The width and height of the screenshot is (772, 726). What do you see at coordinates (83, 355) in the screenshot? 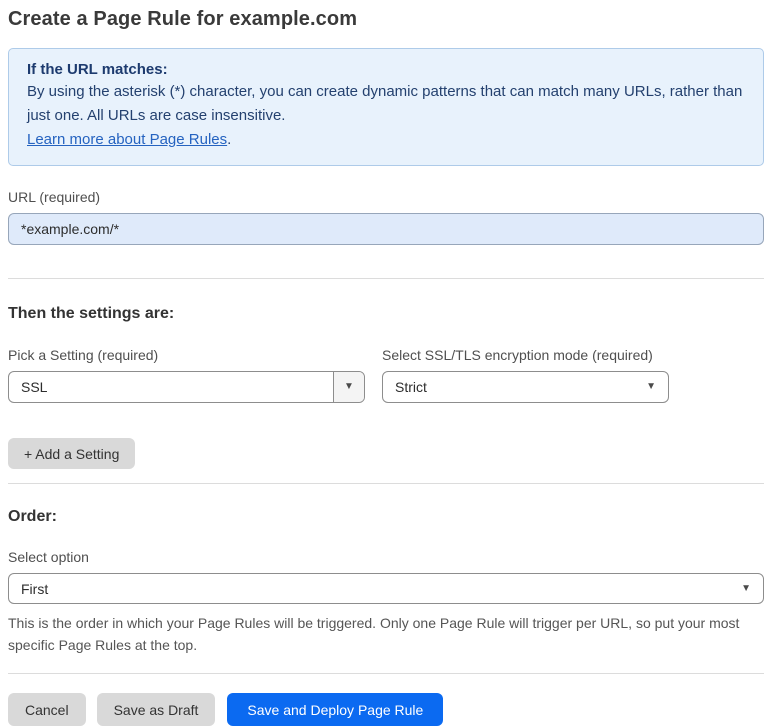
I see `pick-setting-label: Pick a Setting (required)` at bounding box center [83, 355].